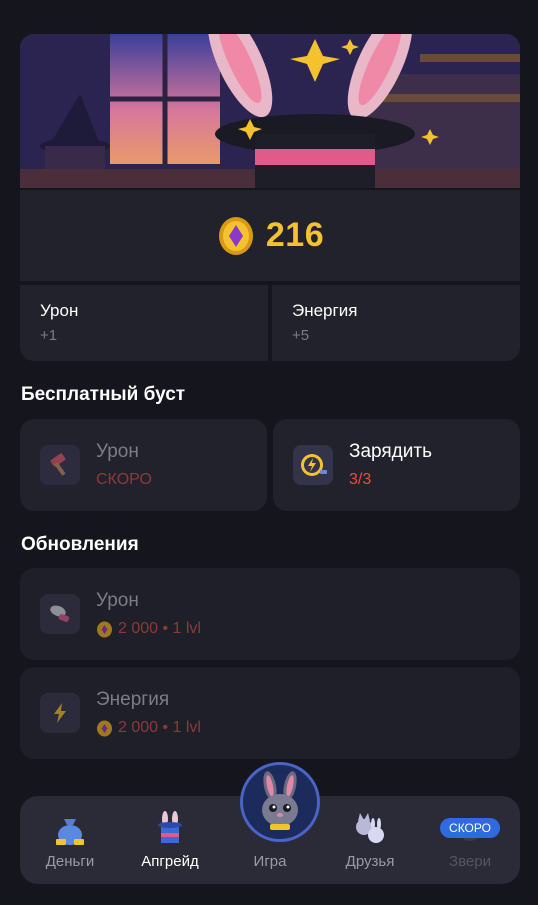 This screenshot has height=905, width=538. I want to click on game-avatar-button, so click(280, 802).